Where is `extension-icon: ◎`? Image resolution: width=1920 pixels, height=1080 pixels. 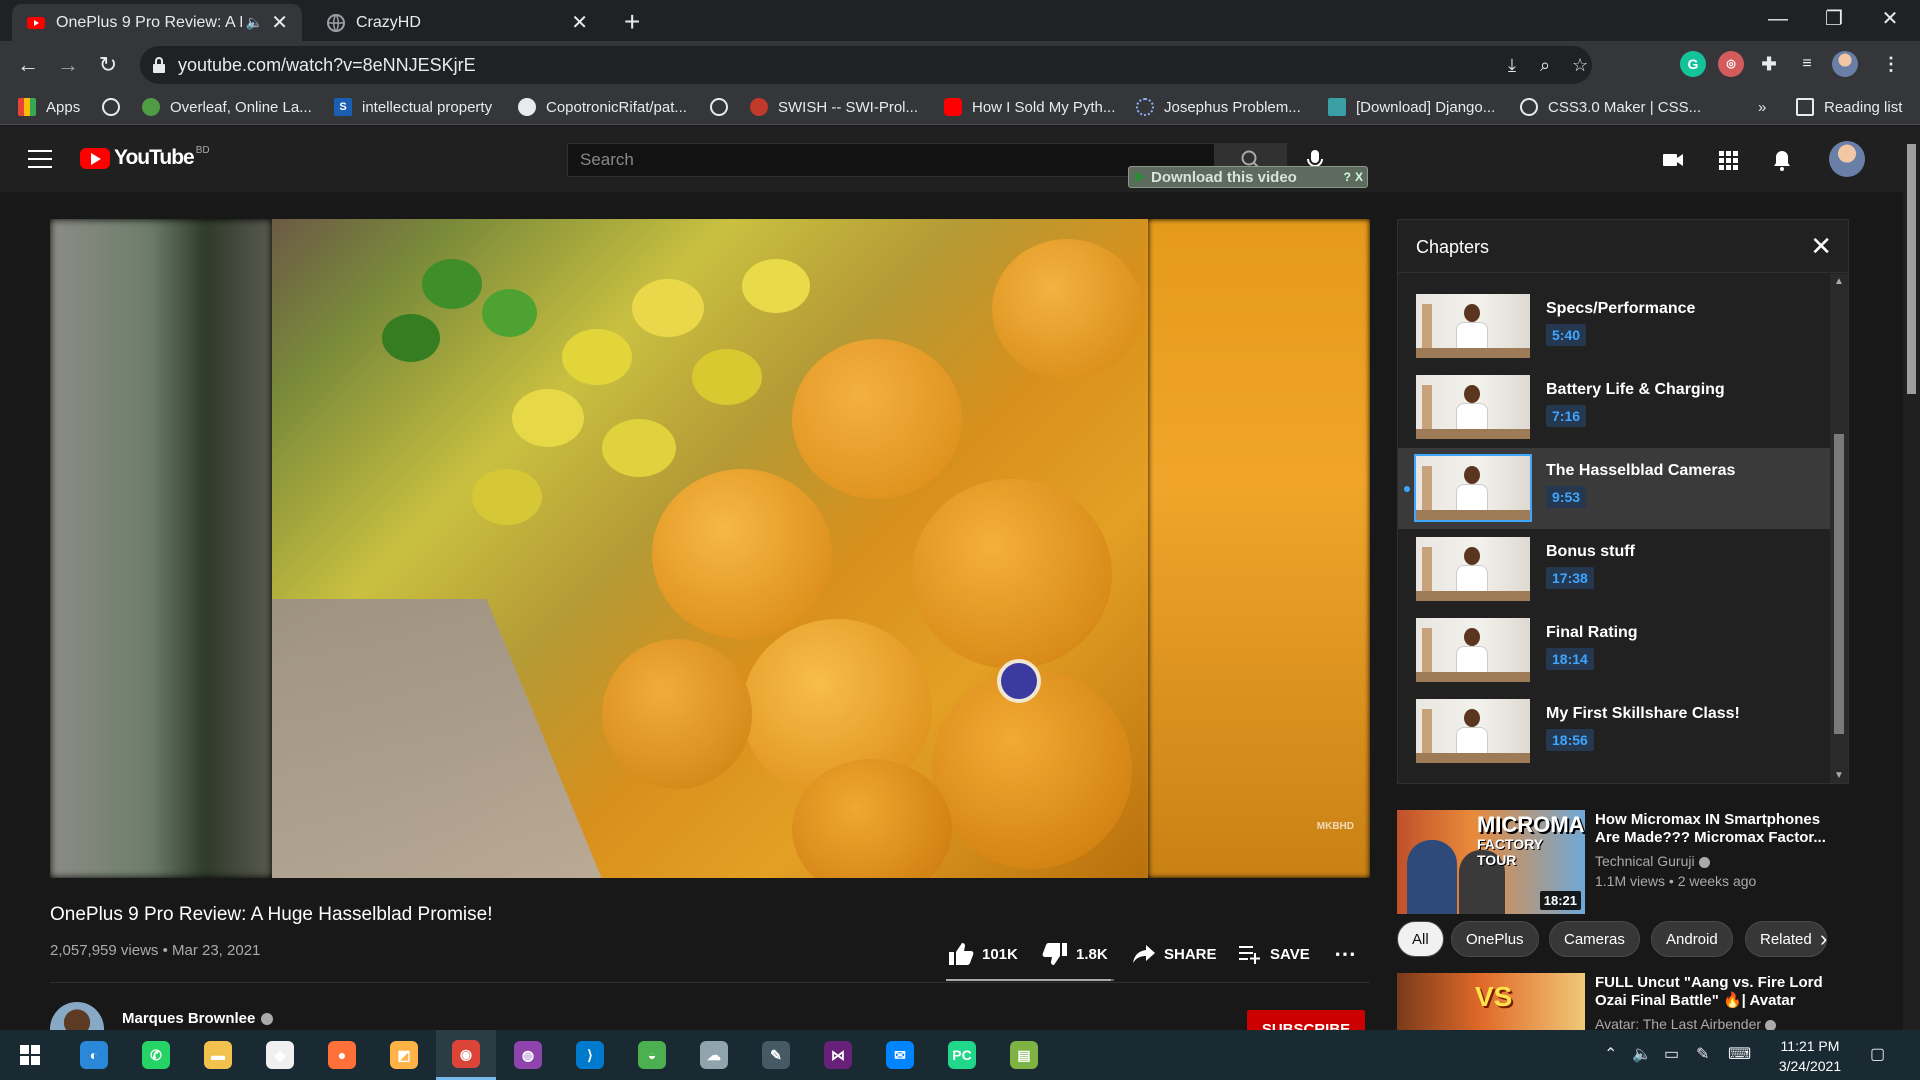
extension-icon: ◎ is located at coordinates (1731, 64).